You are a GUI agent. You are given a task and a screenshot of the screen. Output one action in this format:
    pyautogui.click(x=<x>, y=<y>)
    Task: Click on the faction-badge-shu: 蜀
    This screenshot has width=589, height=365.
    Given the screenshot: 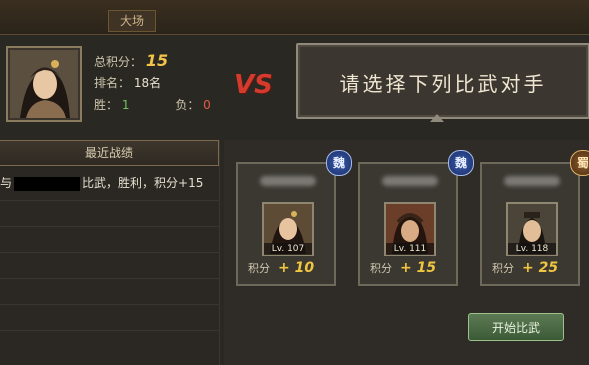 What is the action you would take?
    pyautogui.click(x=579, y=163)
    